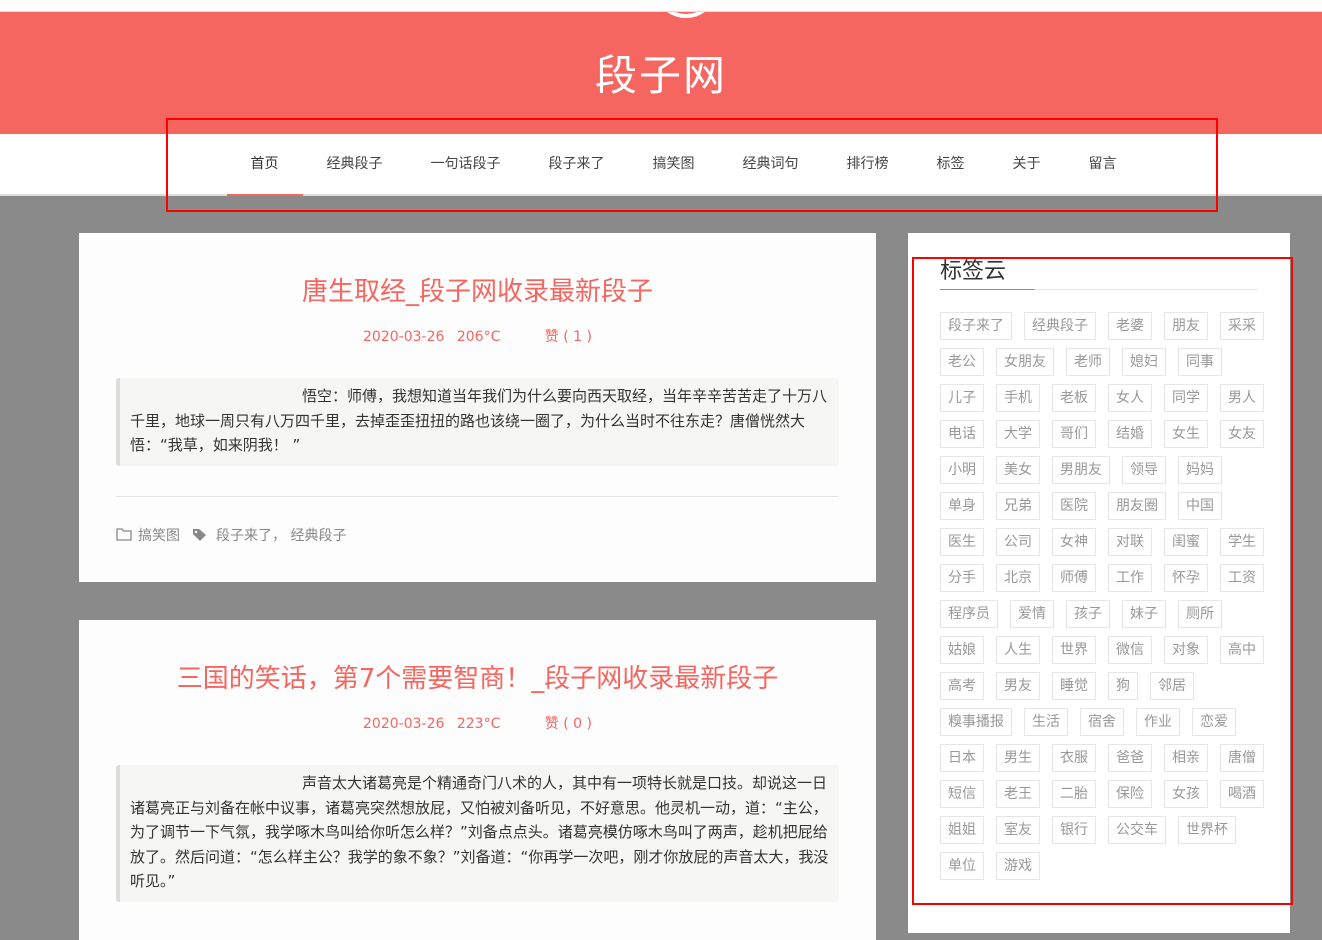  Describe the element at coordinates (1242, 794) in the screenshot. I see `tag-link: 喝酒` at that location.